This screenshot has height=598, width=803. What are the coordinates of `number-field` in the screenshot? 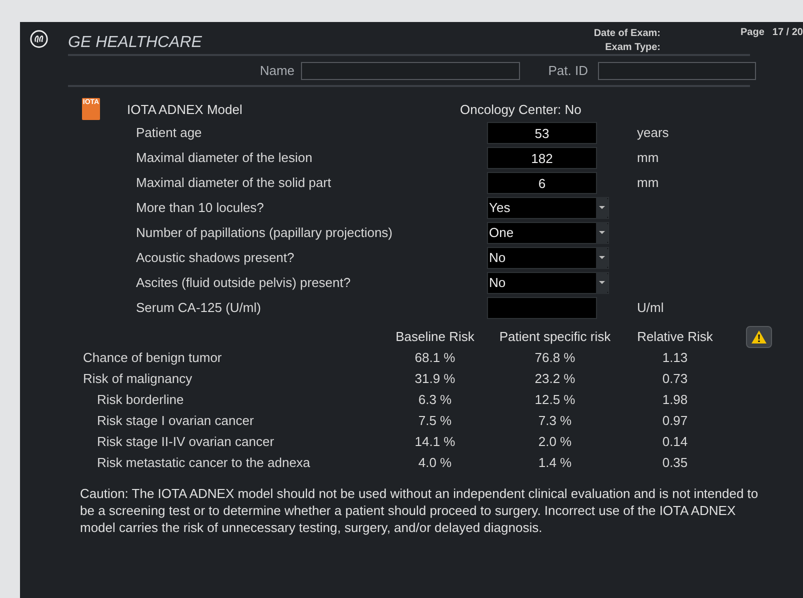 It's located at (542, 307).